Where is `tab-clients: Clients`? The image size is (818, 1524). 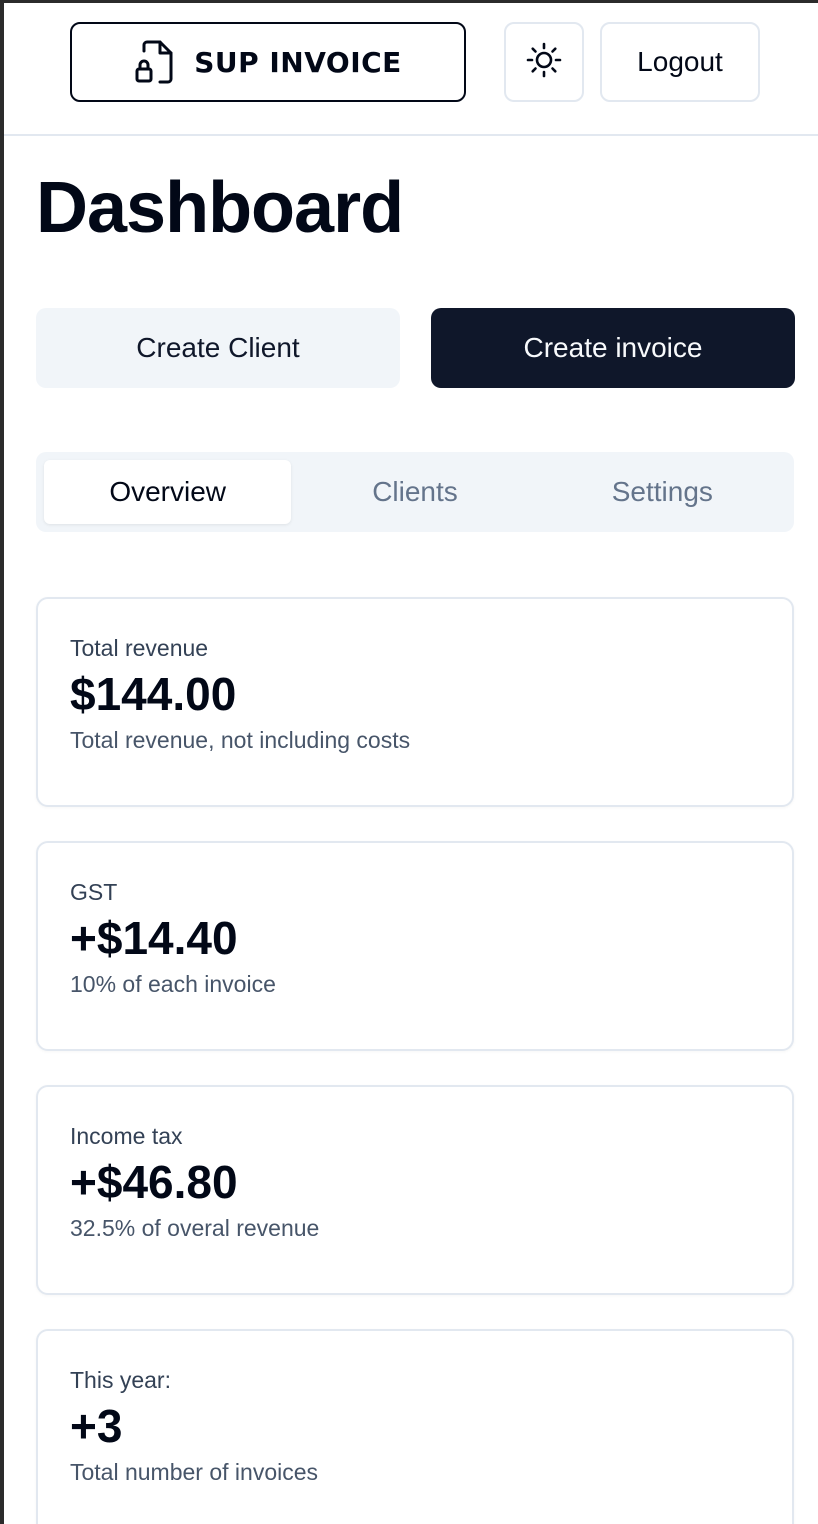 tab-clients: Clients is located at coordinates (414, 492).